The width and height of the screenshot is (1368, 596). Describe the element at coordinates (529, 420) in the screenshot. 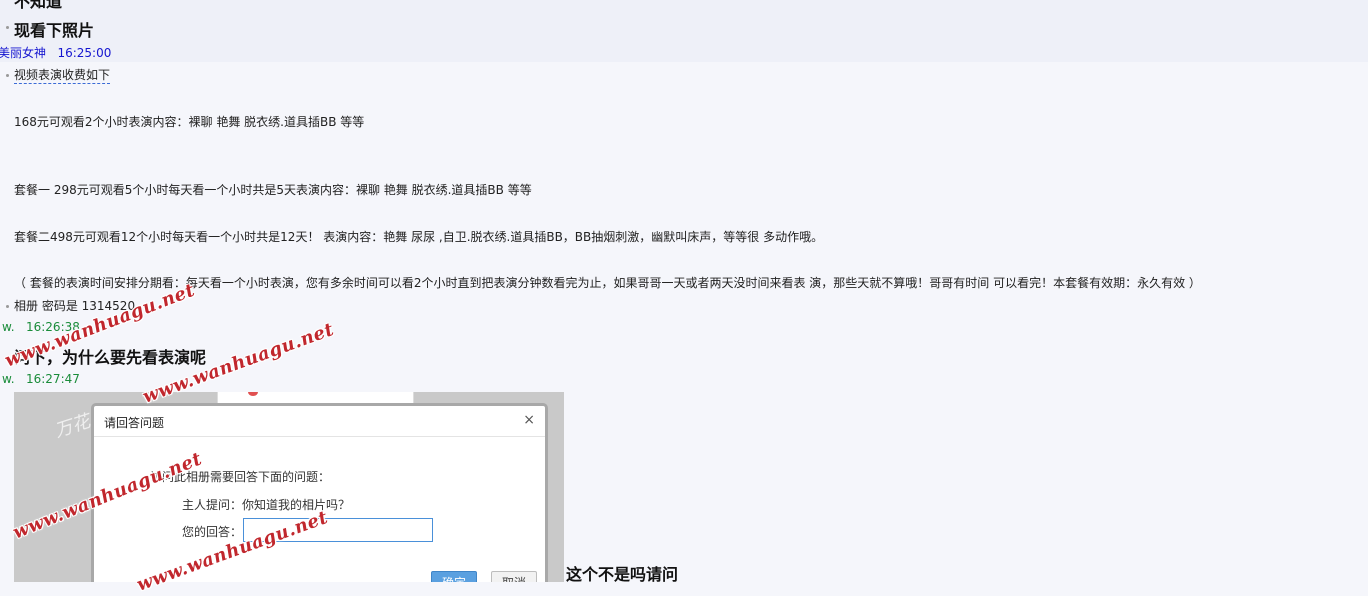

I see `close-icon: ×` at that location.